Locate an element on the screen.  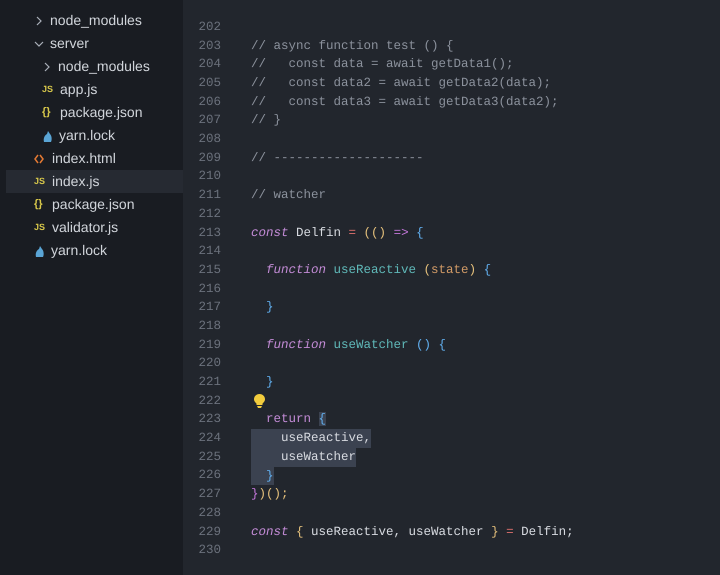
code-line: // const data2 = await getData2(data); is located at coordinates (401, 83).